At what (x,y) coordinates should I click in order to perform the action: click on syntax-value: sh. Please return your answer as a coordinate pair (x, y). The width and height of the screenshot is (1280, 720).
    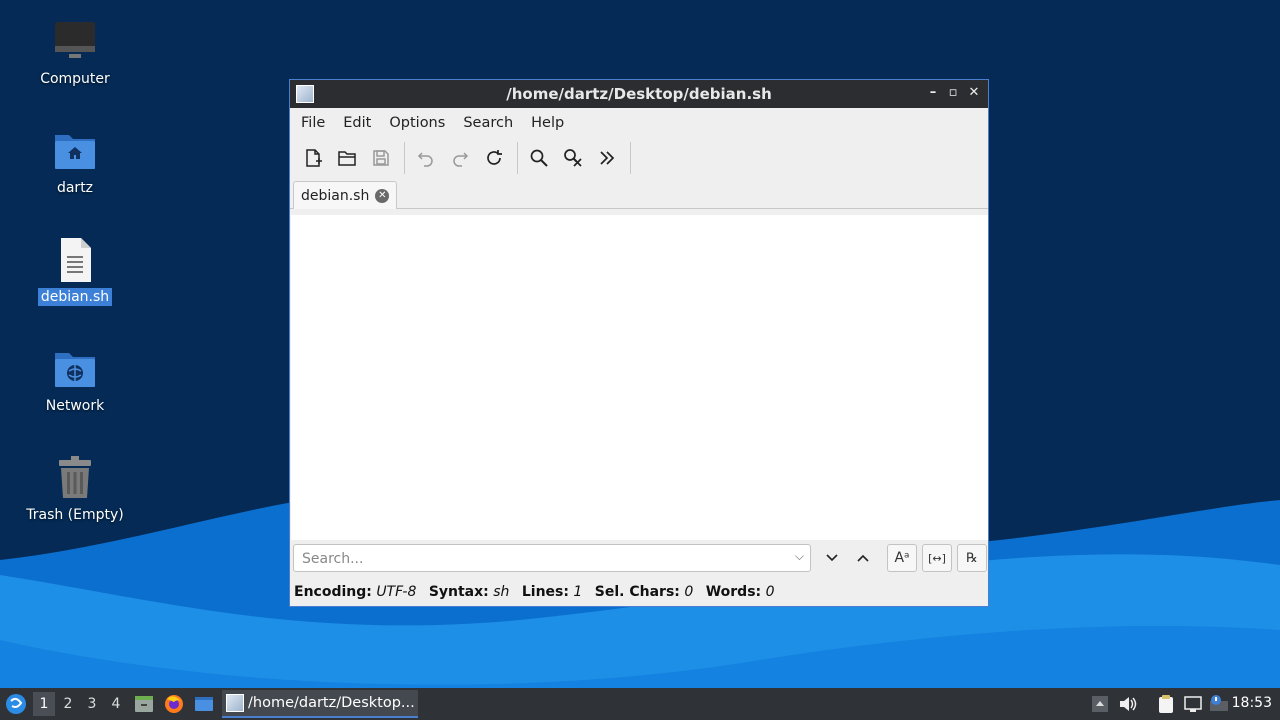
    Looking at the image, I should click on (501, 592).